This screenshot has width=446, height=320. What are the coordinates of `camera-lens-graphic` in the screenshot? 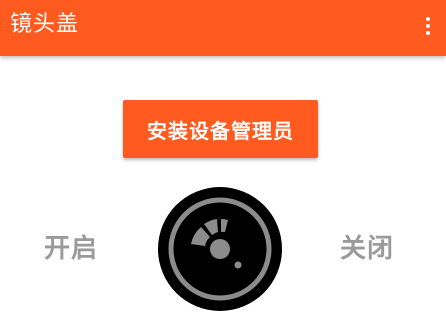 It's located at (220, 249).